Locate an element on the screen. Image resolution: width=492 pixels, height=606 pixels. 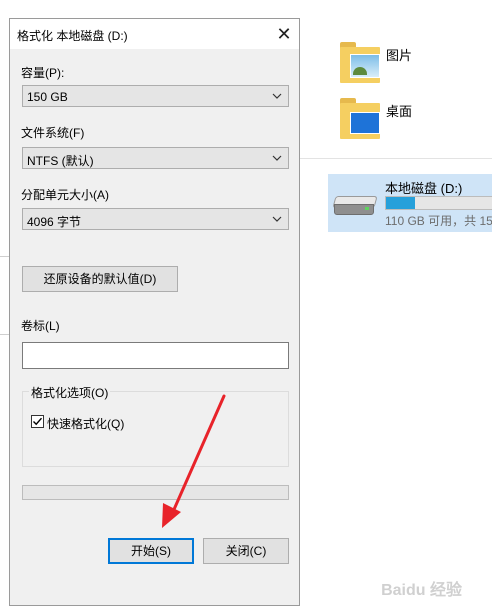
drive-usage-fill is located at coordinates (400, 203).